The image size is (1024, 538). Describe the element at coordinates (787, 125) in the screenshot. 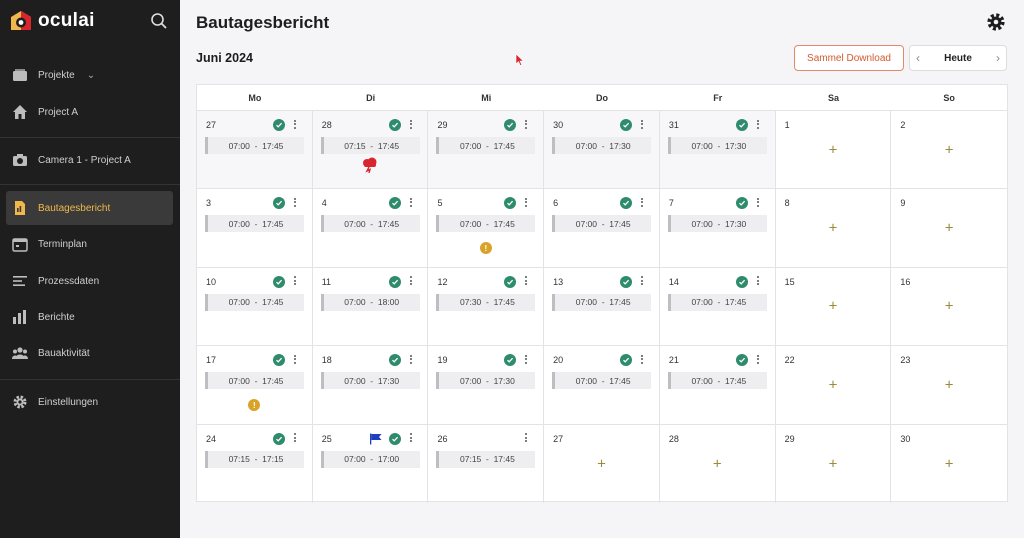

I see `day-number: 1` at that location.